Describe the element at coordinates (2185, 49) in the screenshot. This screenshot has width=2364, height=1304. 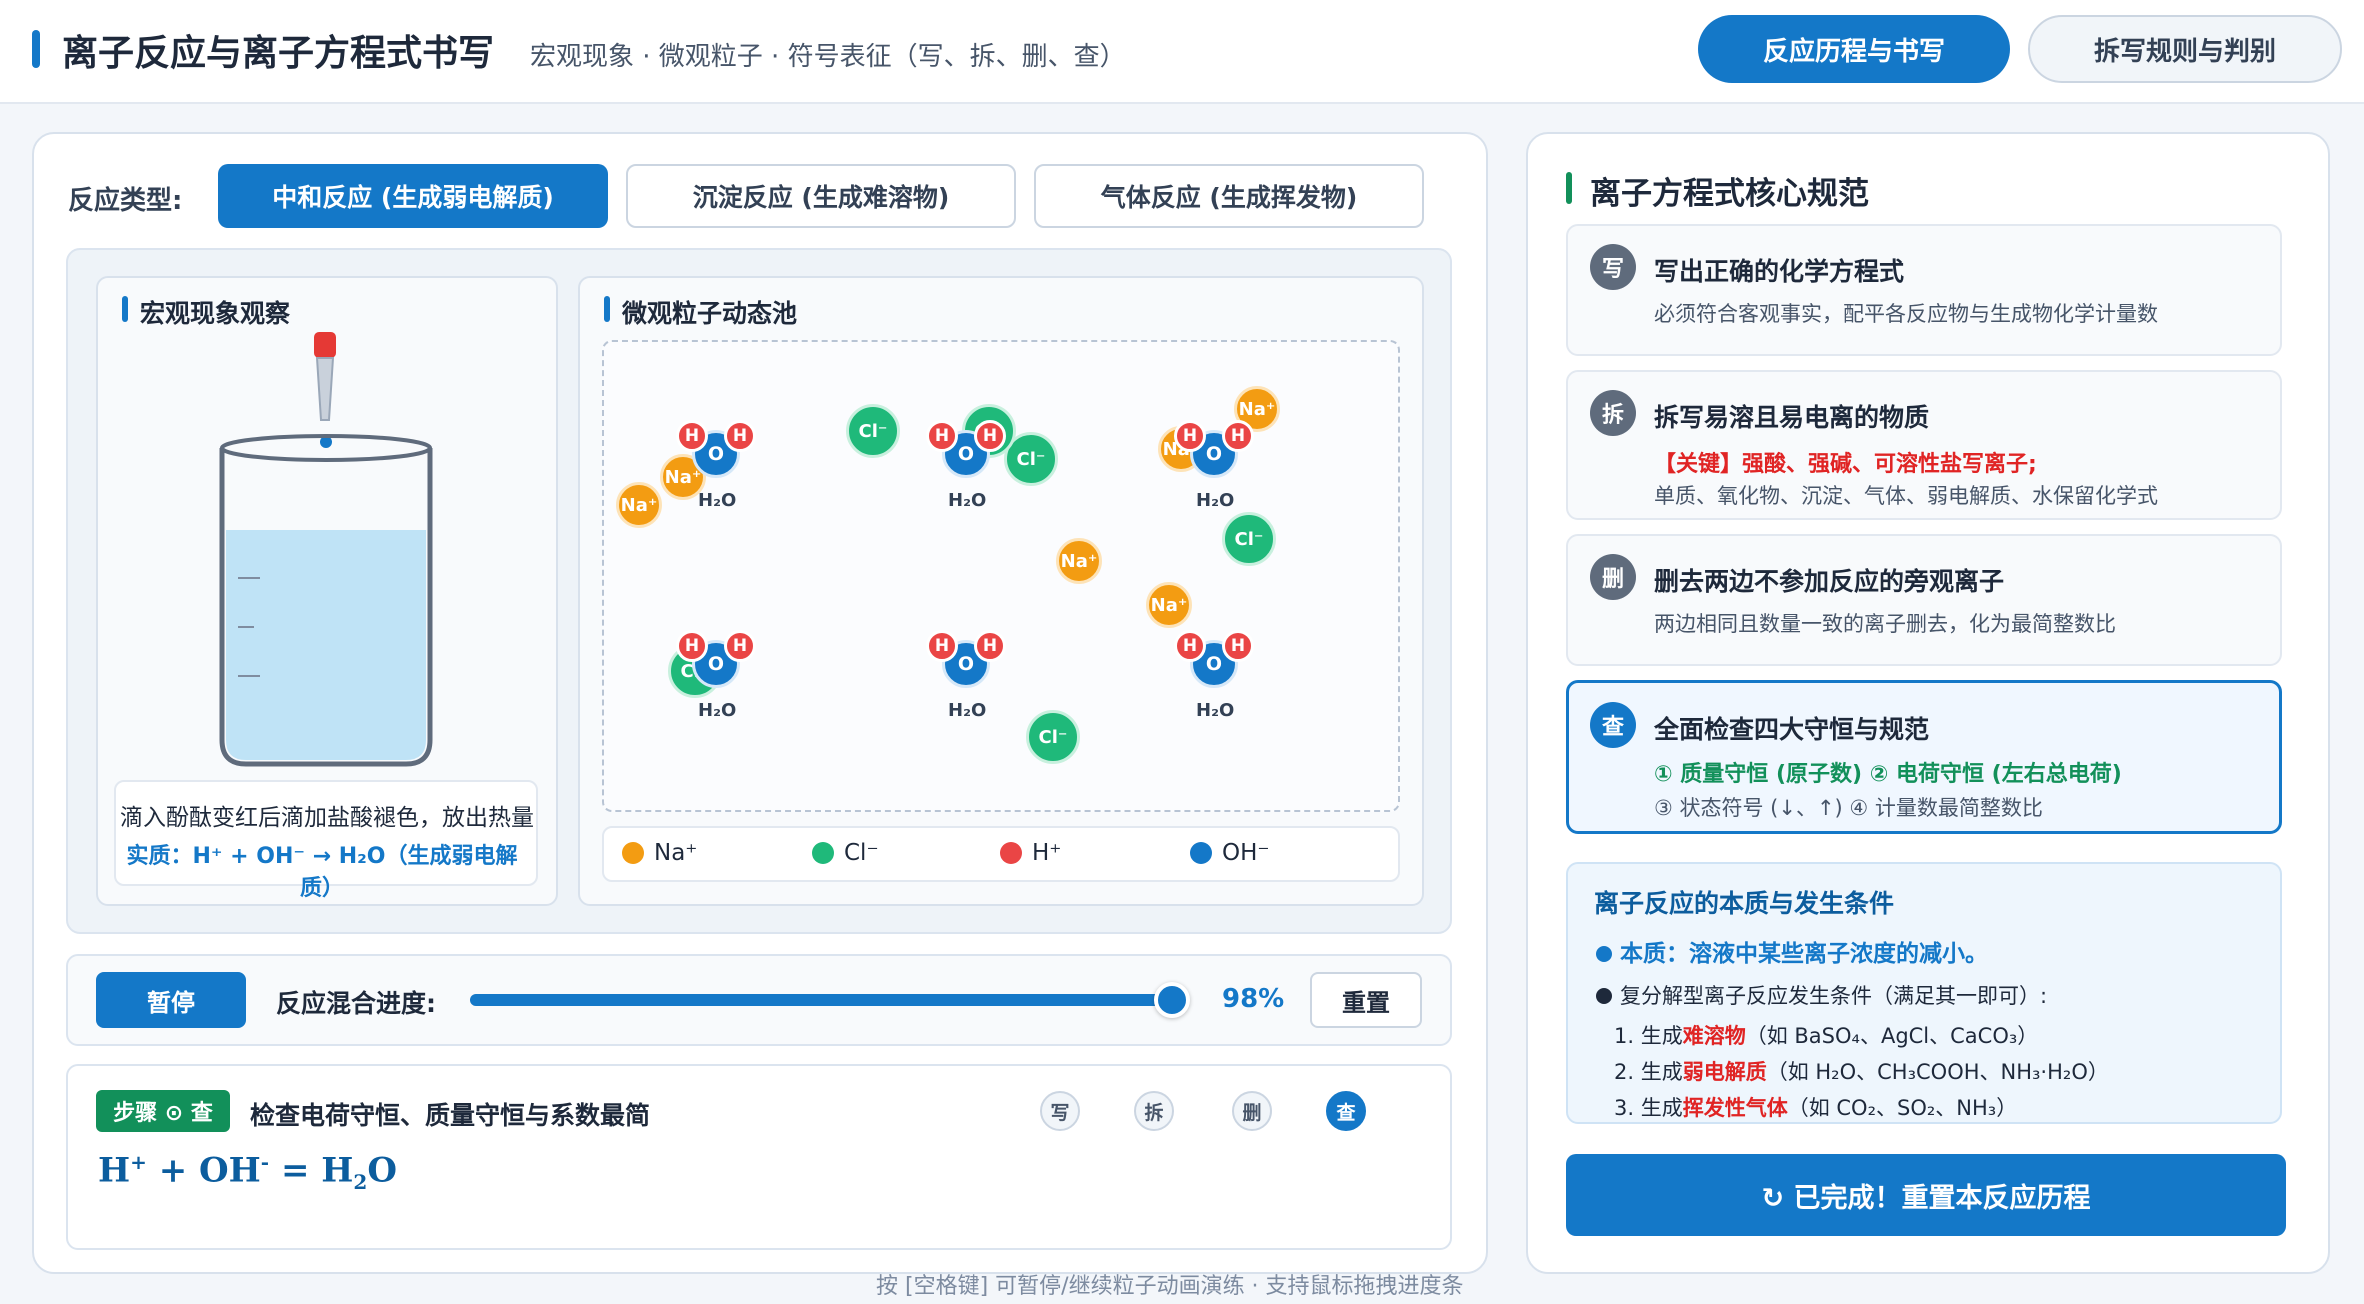
I see `tab-split-rules: 拆写规则与判别` at that location.